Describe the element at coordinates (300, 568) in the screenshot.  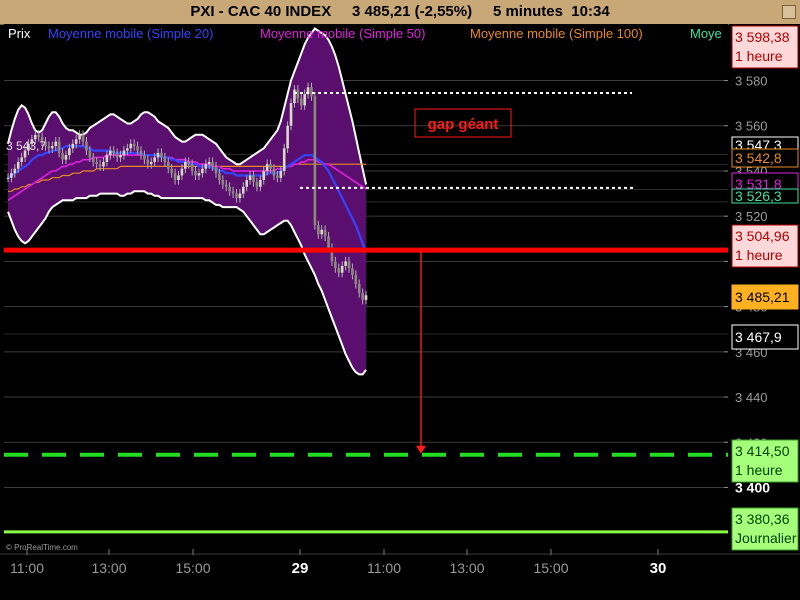
I see `x-tick-label: 29` at that location.